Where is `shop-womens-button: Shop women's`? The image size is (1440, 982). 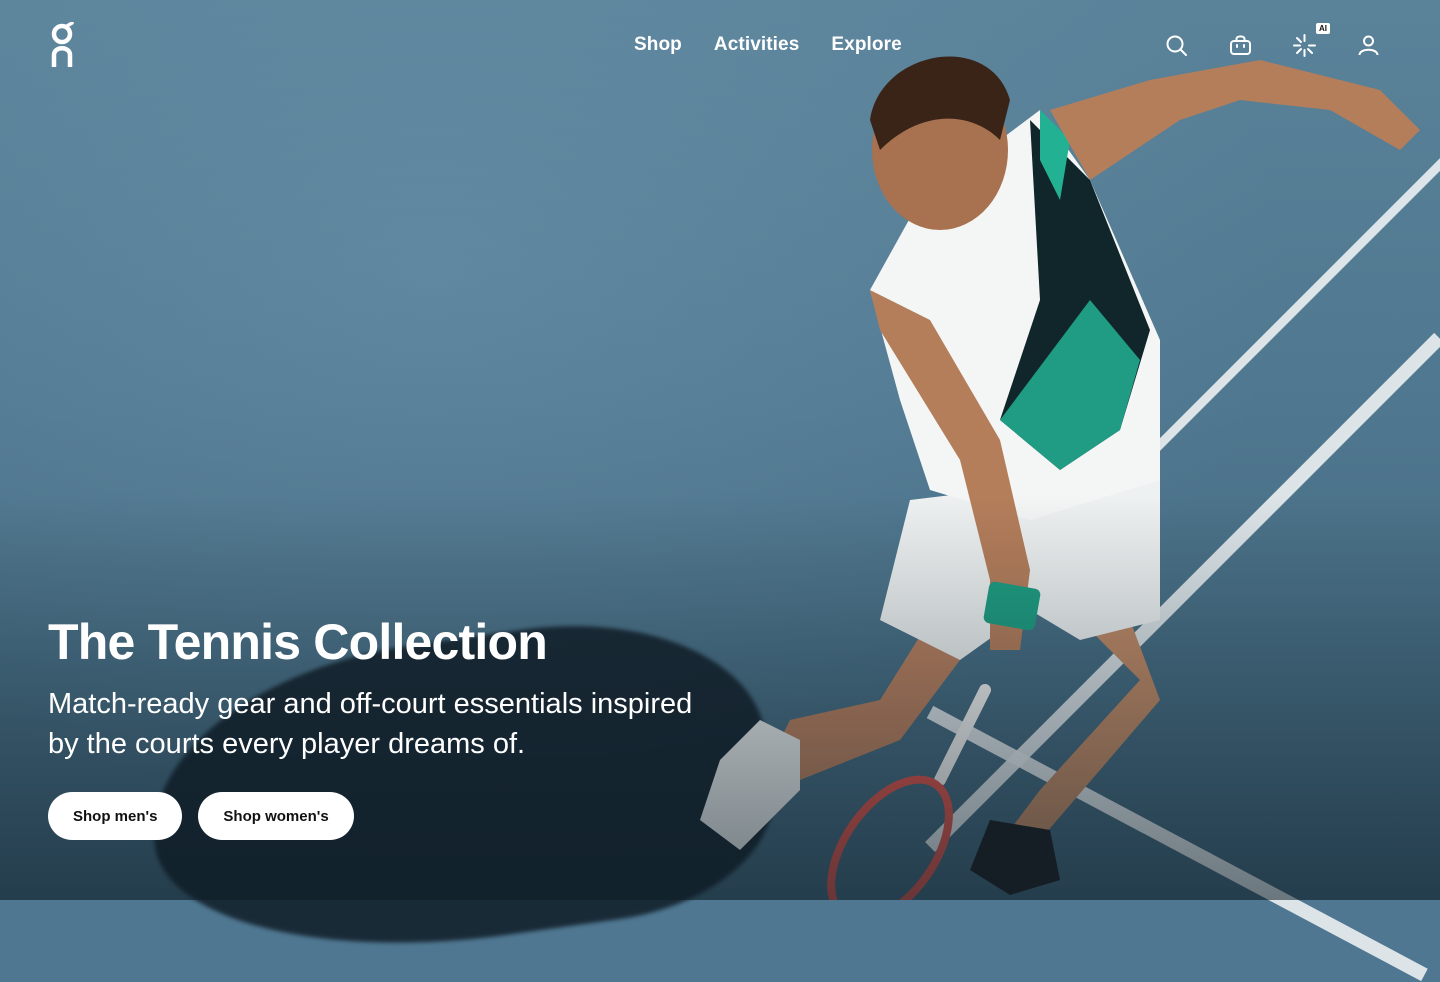 shop-womens-button: Shop women's is located at coordinates (276, 816).